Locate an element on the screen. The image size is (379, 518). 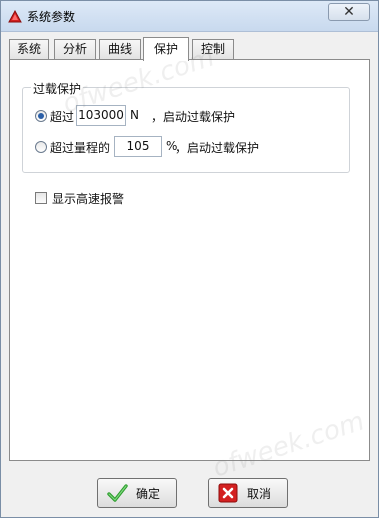
red-x-icon is located at coordinates (228, 493).